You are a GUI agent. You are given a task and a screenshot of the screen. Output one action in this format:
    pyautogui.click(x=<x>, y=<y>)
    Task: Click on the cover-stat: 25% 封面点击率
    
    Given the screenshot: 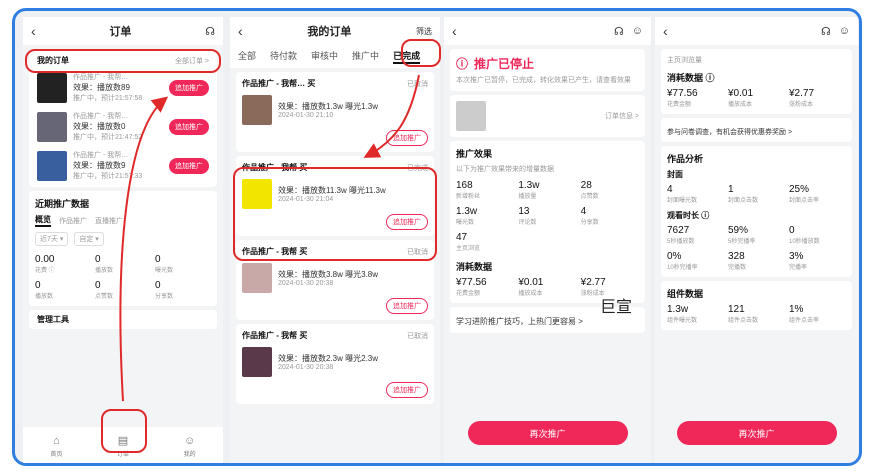 What is the action you would take?
    pyautogui.click(x=804, y=194)
    